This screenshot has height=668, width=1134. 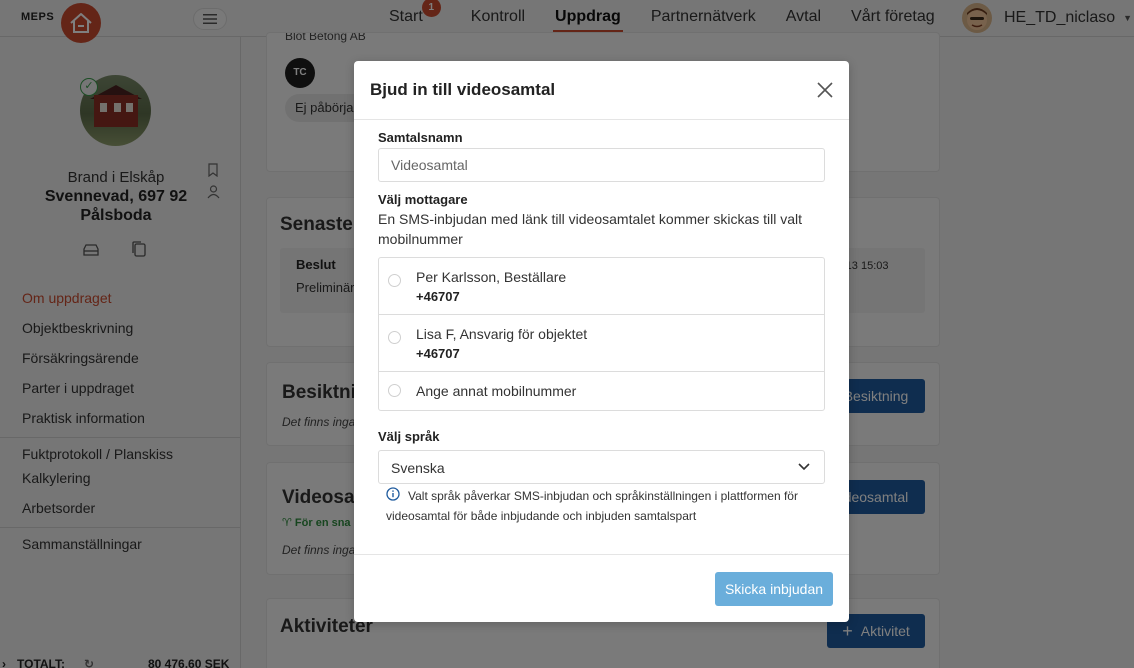 What do you see at coordinates (418, 468) in the screenshot?
I see `language-select-value: Svenska` at bounding box center [418, 468].